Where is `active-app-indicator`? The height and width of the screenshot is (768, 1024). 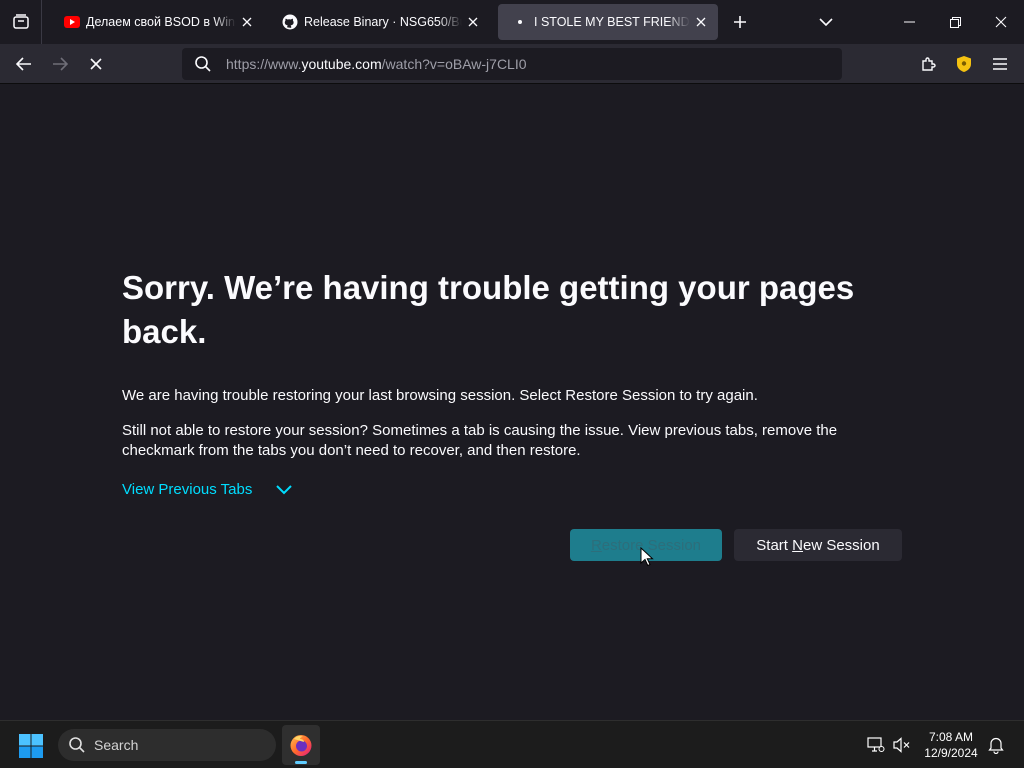 active-app-indicator is located at coordinates (301, 762).